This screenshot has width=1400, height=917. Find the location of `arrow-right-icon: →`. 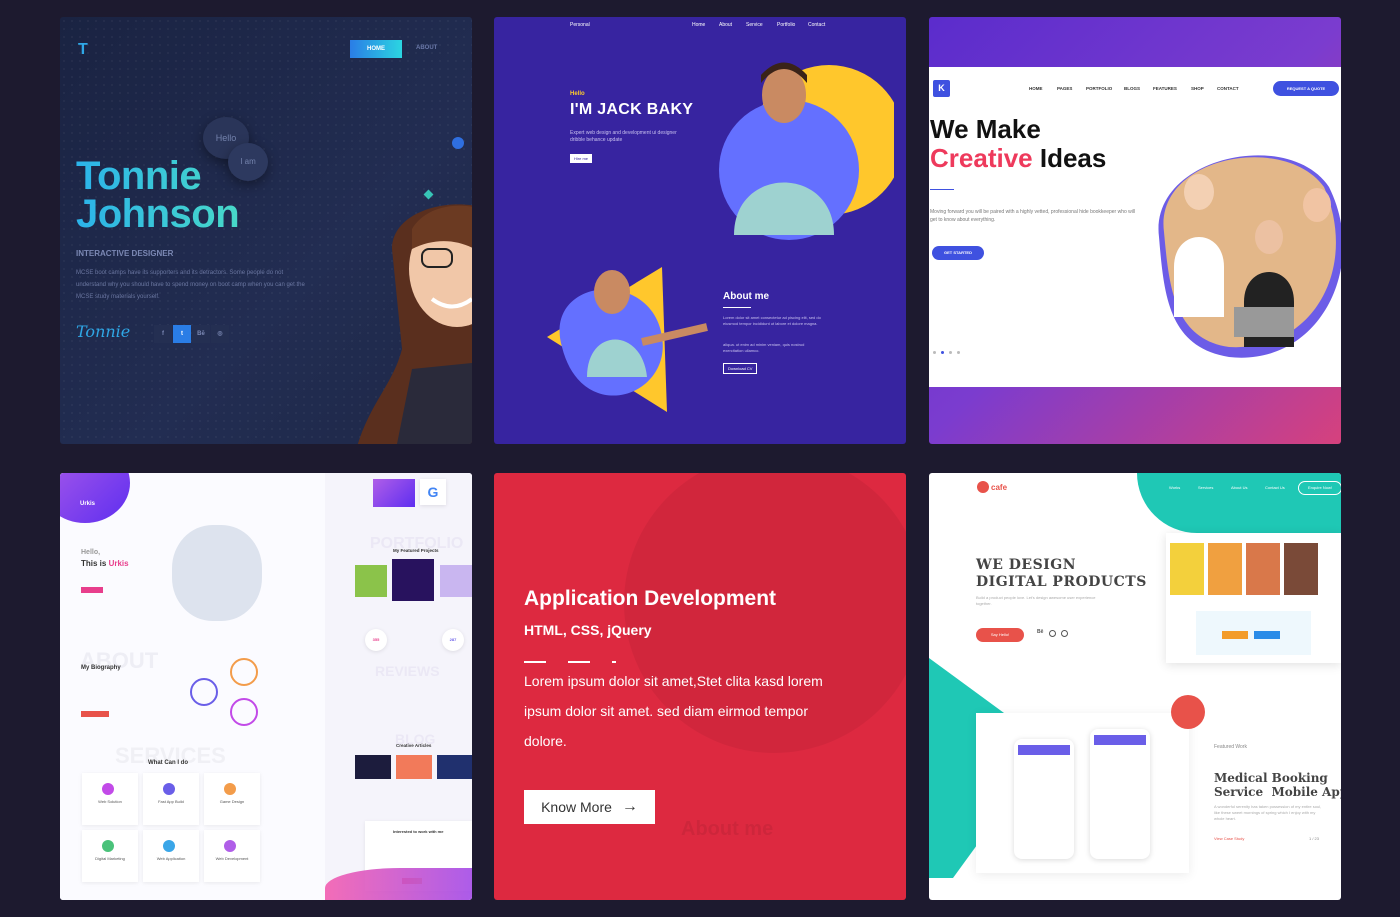

arrow-right-icon: → is located at coordinates (629, 806).